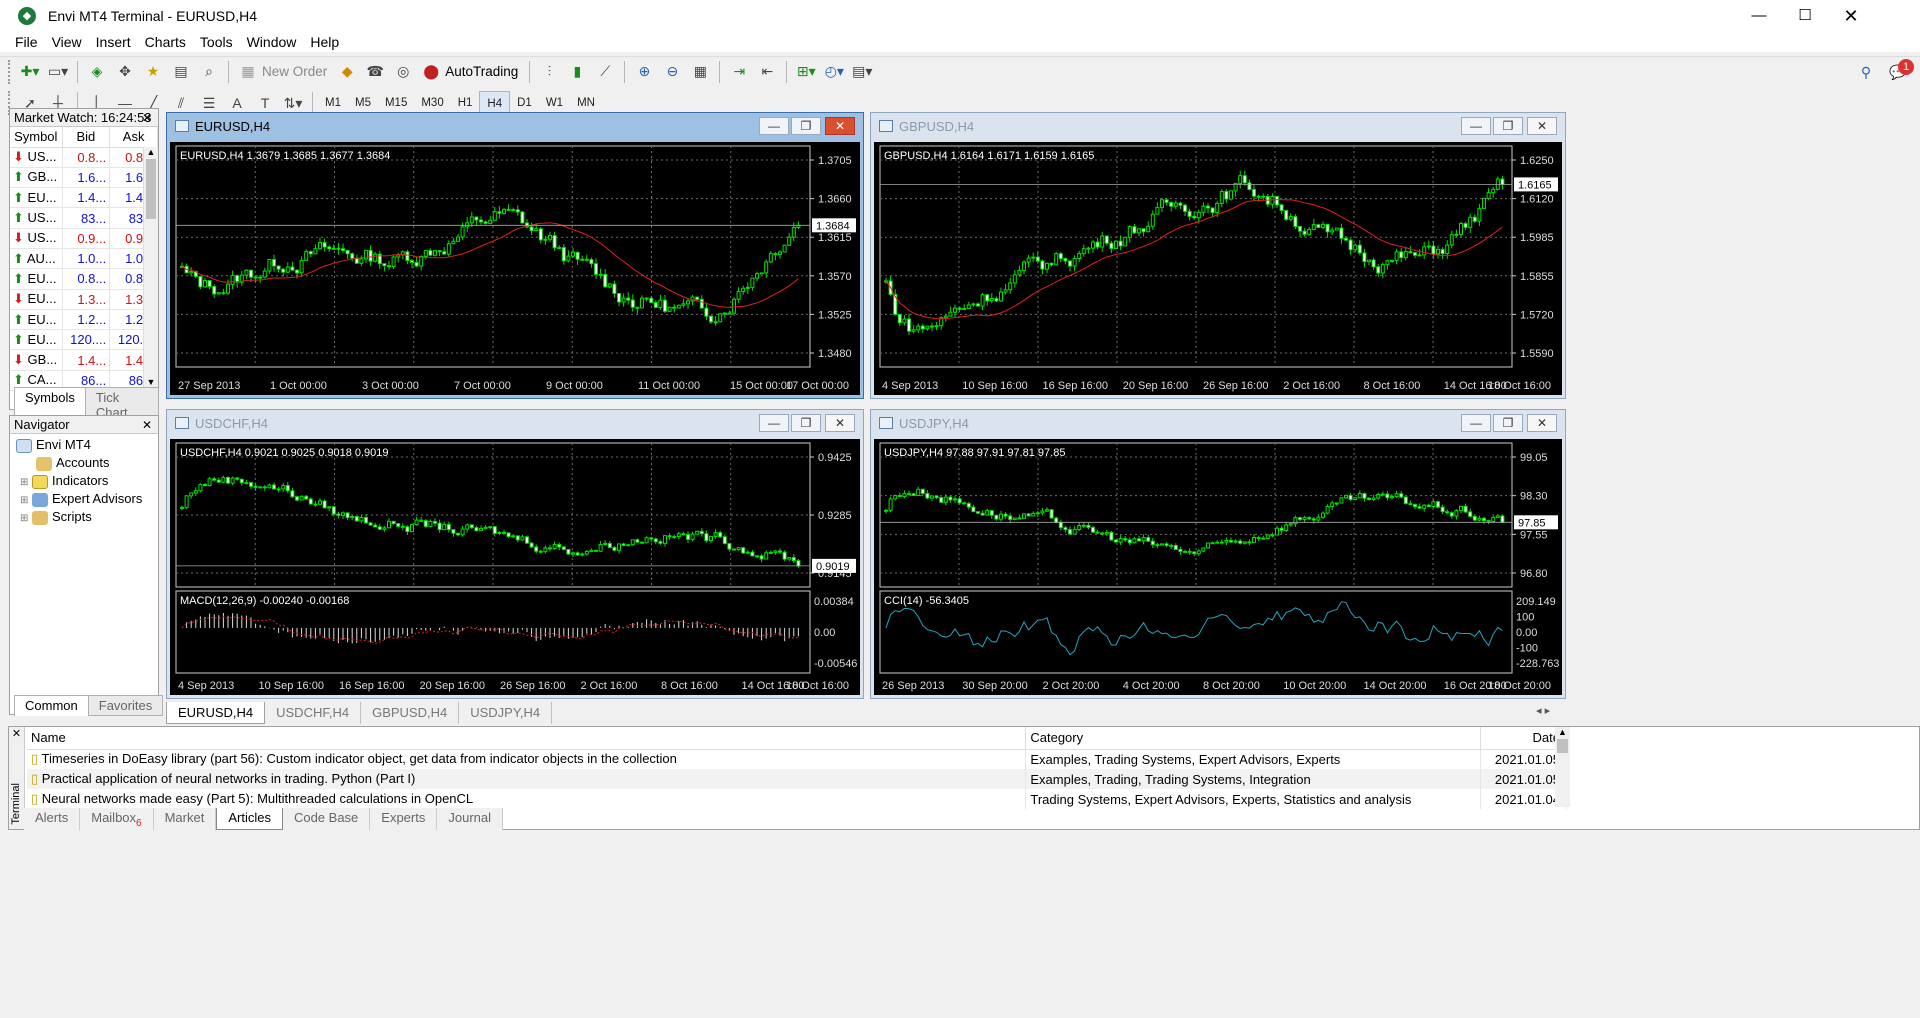  I want to click on chart-shift-icon: ⇤, so click(767, 72).